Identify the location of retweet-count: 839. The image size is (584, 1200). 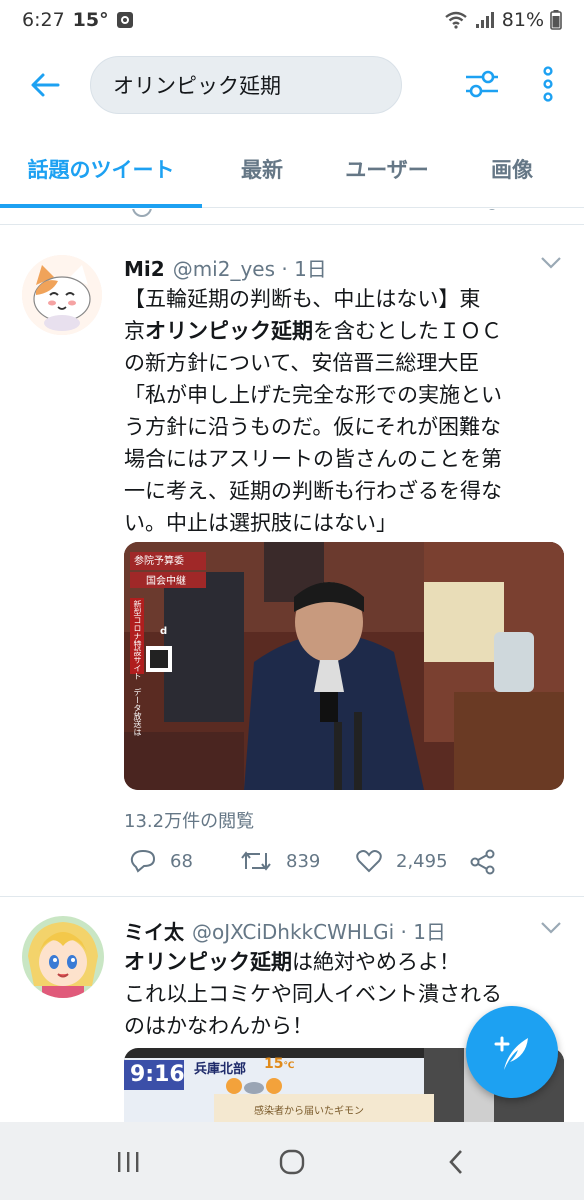
(303, 861).